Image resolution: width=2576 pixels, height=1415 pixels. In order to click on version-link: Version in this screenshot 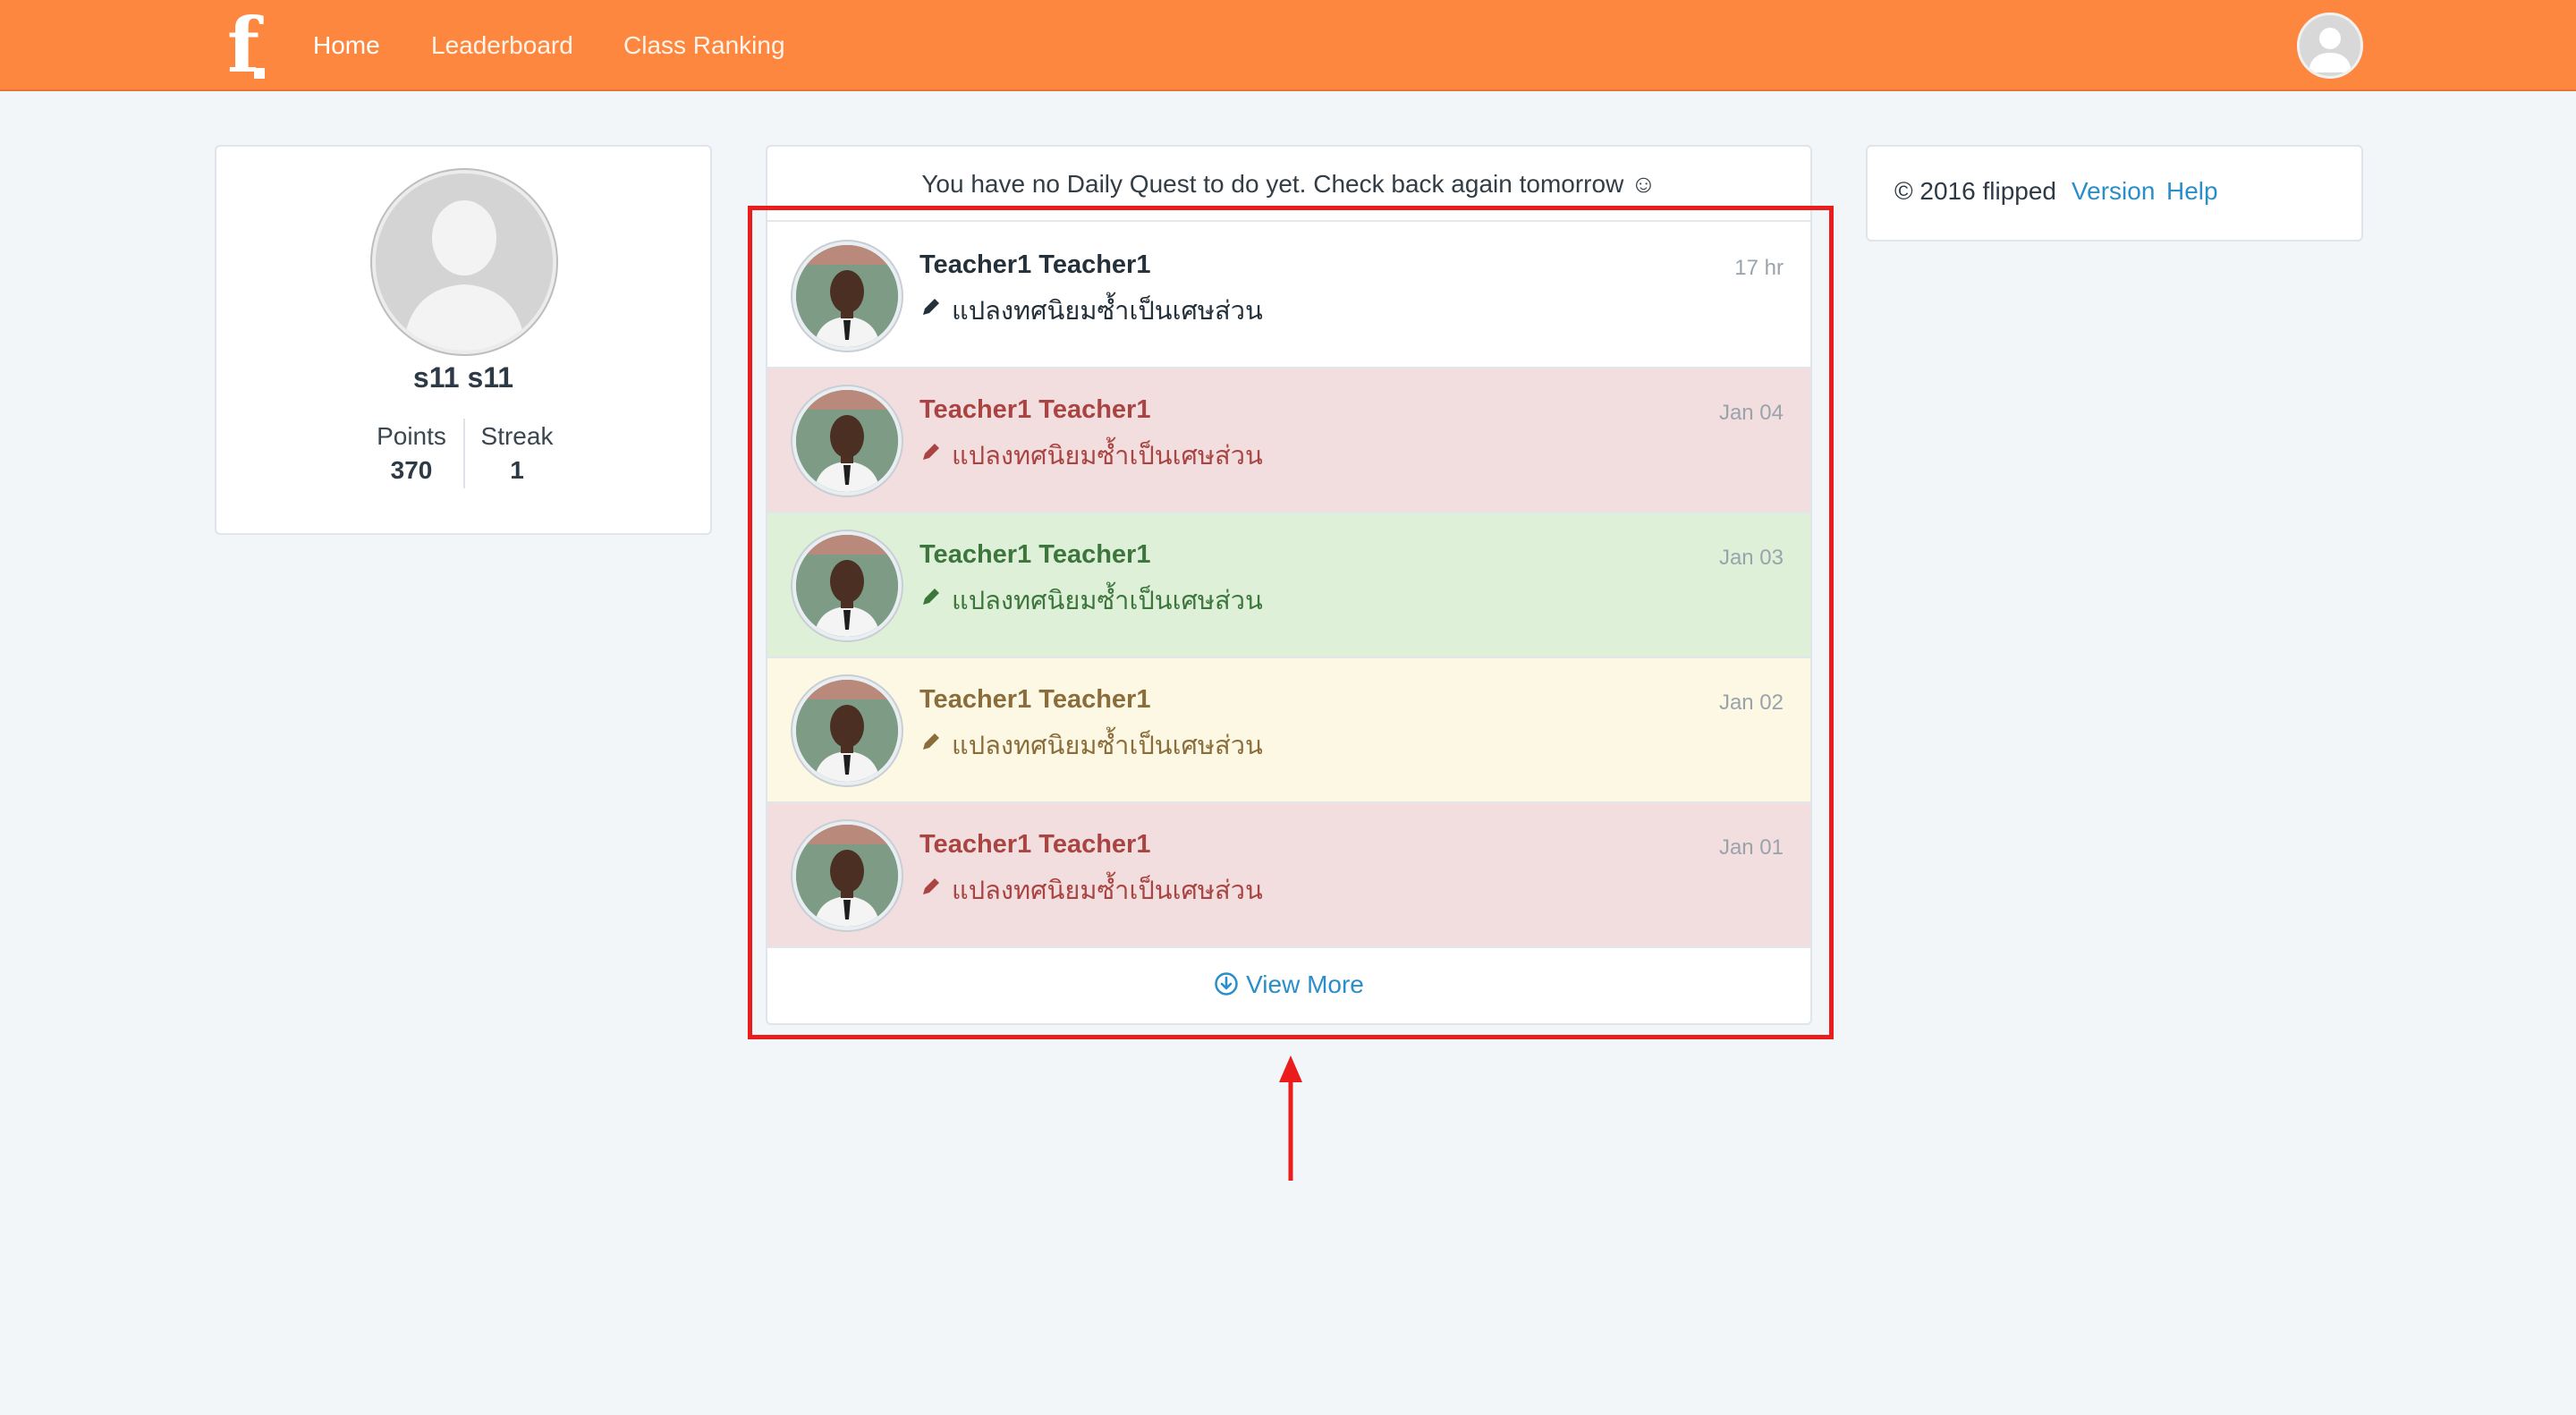, I will do `click(2113, 192)`.